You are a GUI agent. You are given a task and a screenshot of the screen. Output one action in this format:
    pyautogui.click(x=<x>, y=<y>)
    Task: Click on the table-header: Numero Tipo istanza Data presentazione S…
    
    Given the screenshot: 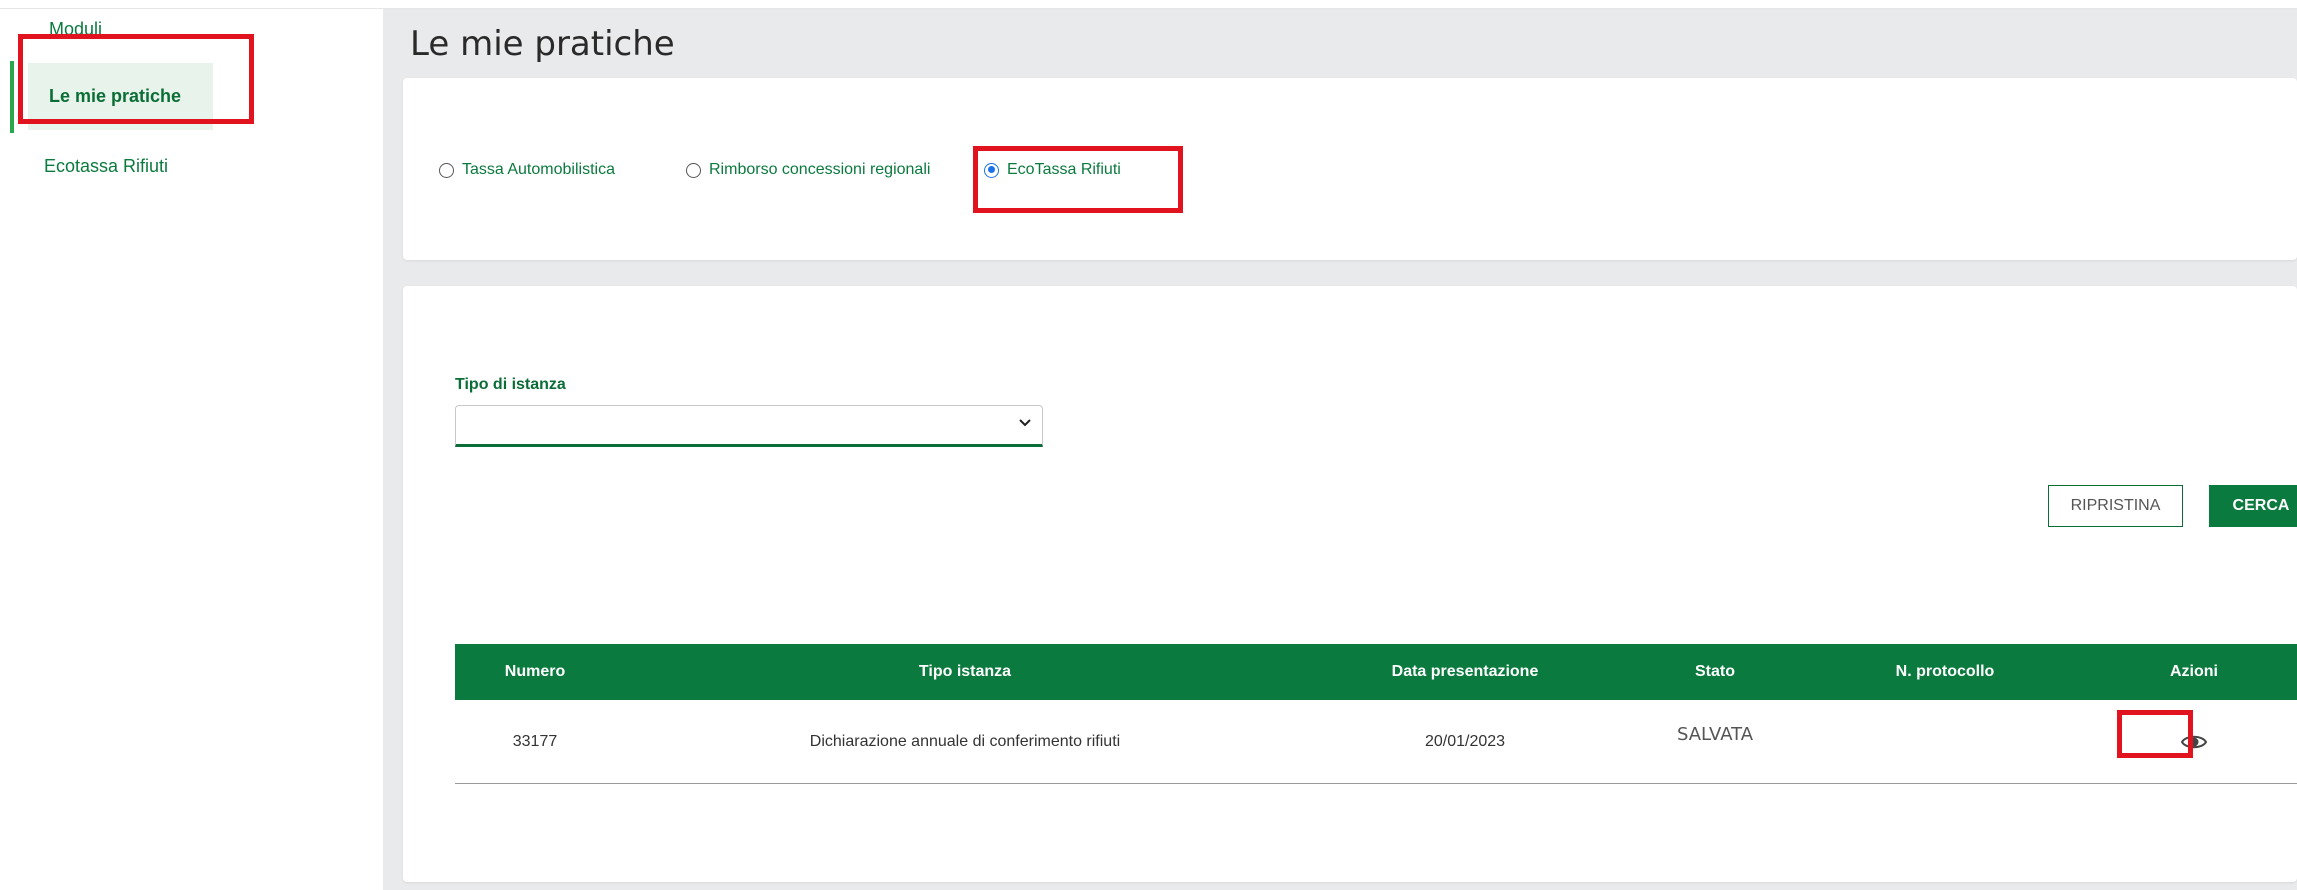 What is the action you would take?
    pyautogui.click(x=1376, y=672)
    